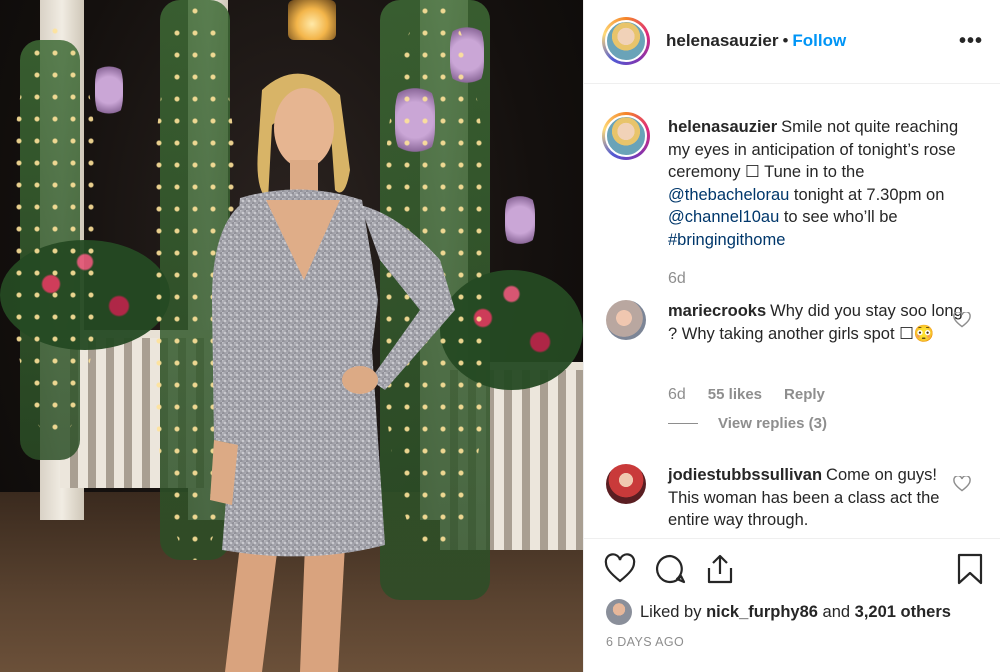  What do you see at coordinates (722, 127) in the screenshot?
I see `caption-username: helenasauzier` at bounding box center [722, 127].